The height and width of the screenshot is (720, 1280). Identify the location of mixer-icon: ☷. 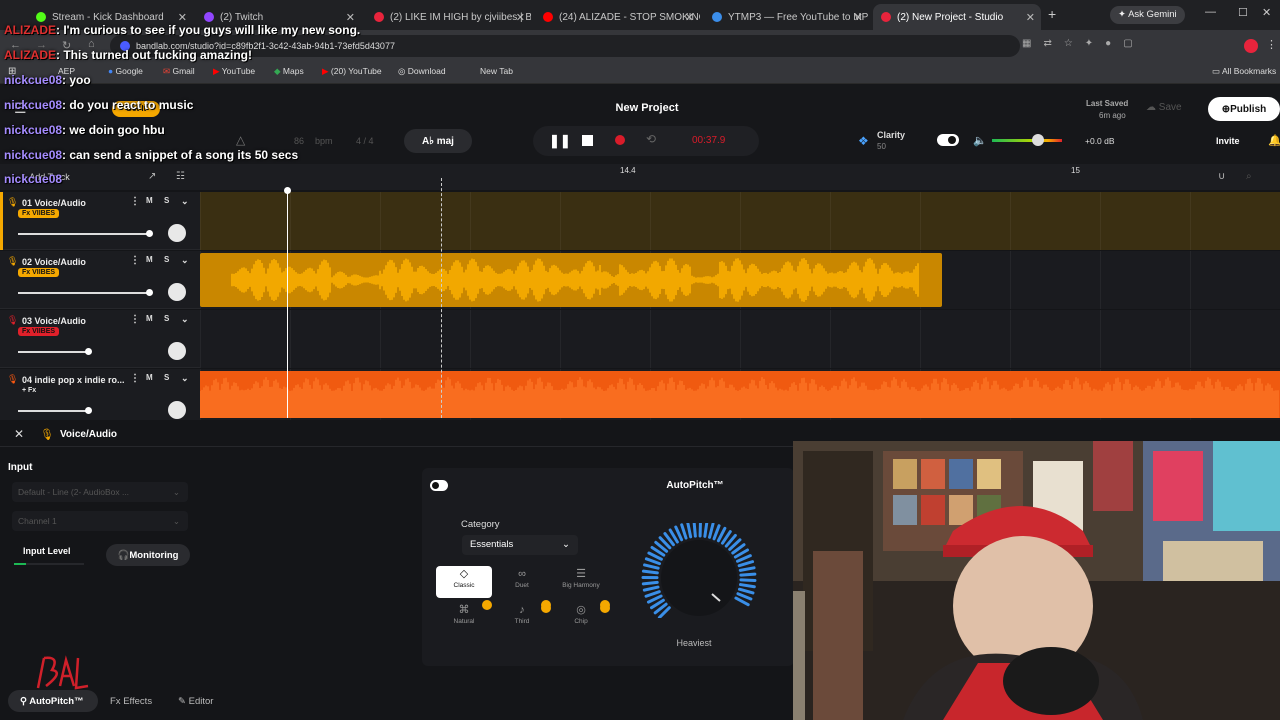
(180, 176).